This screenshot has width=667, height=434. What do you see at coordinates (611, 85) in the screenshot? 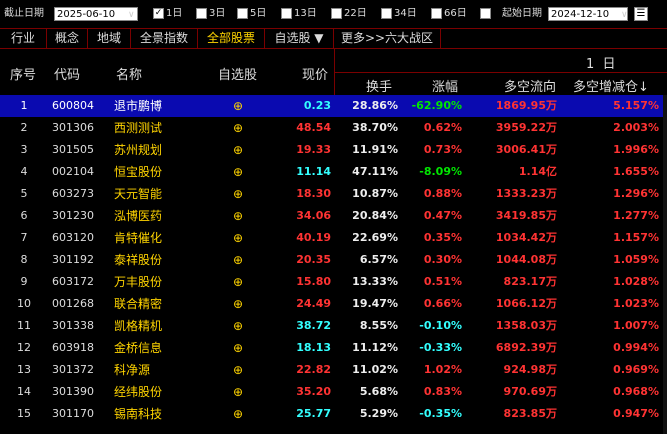
I see `header-increase: 多空增减仓↓` at bounding box center [611, 85].